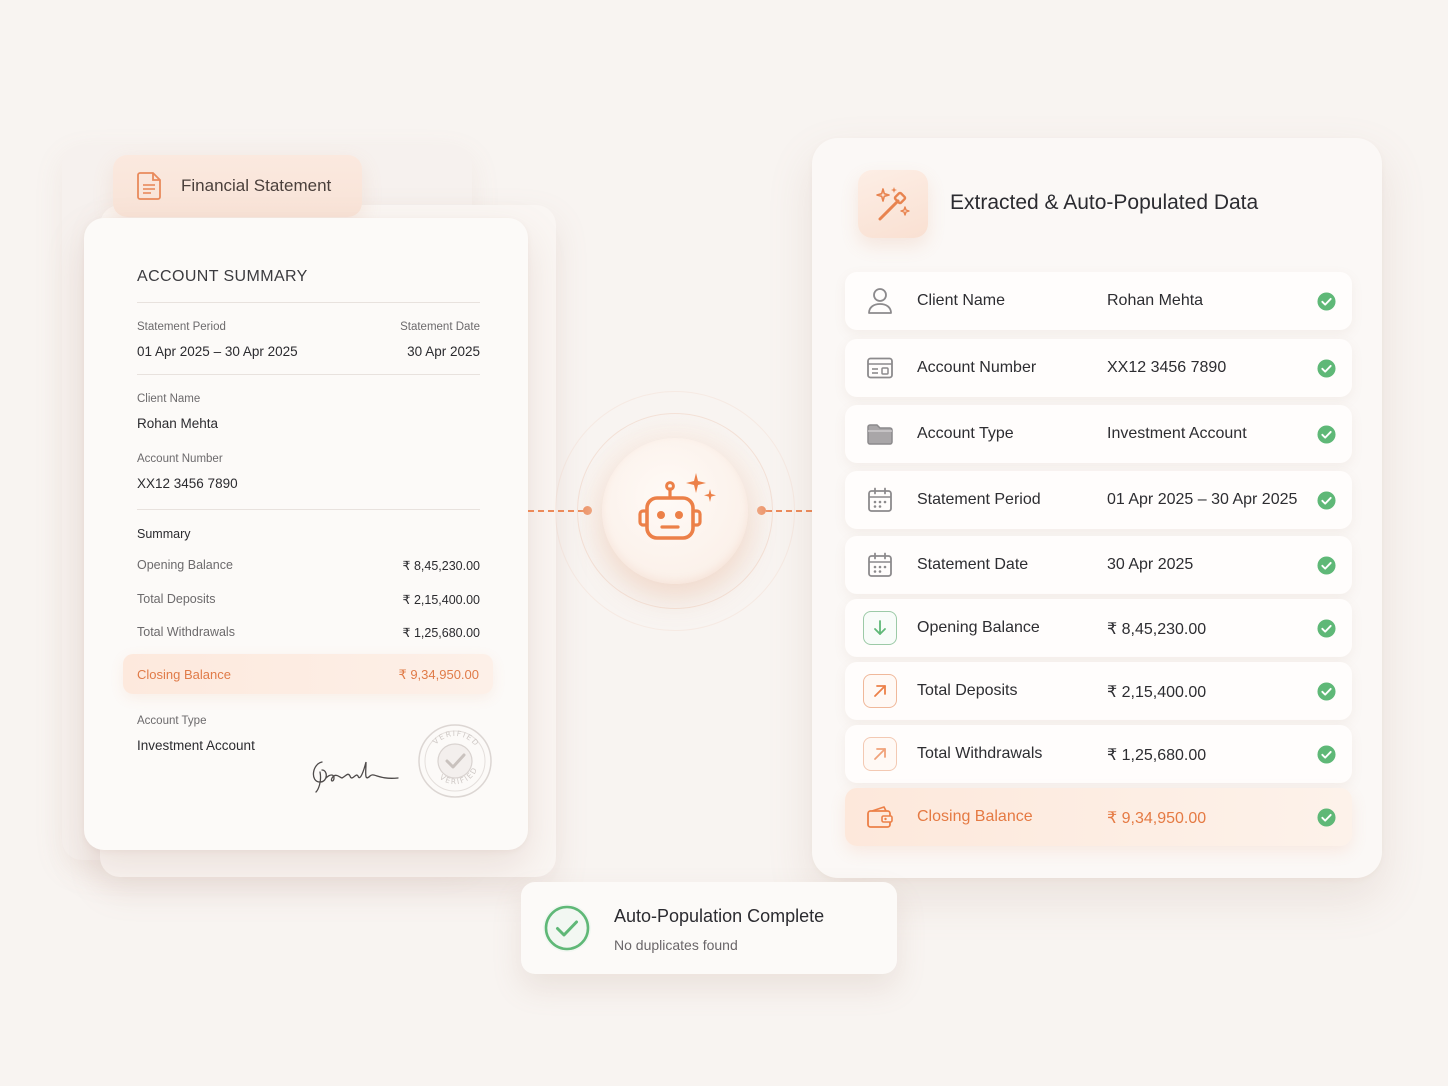 Image resolution: width=1448 pixels, height=1086 pixels. I want to click on closing-balance-value: ₹ 9,34,950.00, so click(438, 674).